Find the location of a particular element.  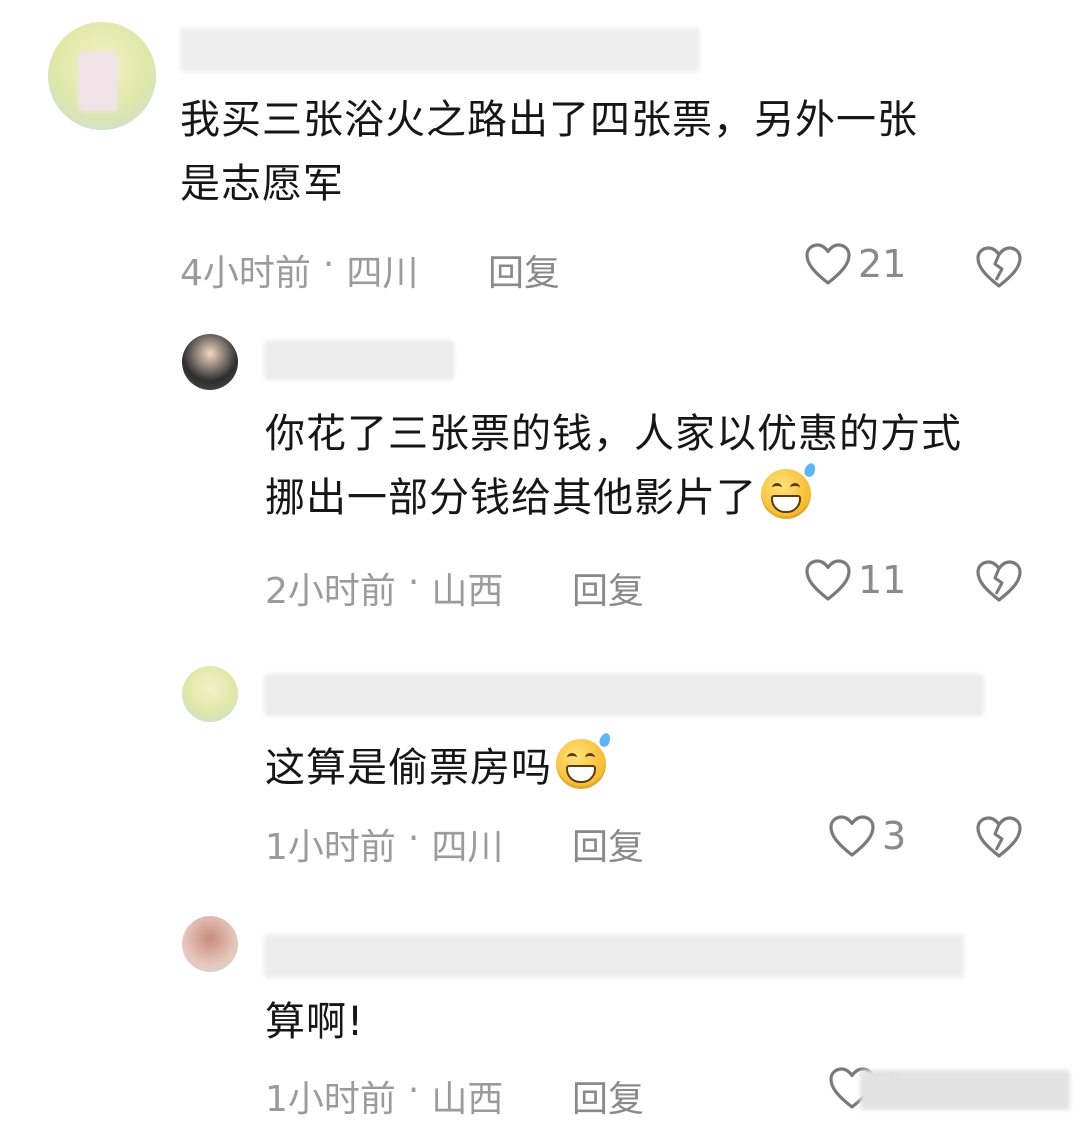

like-button: 3 is located at coordinates (867, 836).